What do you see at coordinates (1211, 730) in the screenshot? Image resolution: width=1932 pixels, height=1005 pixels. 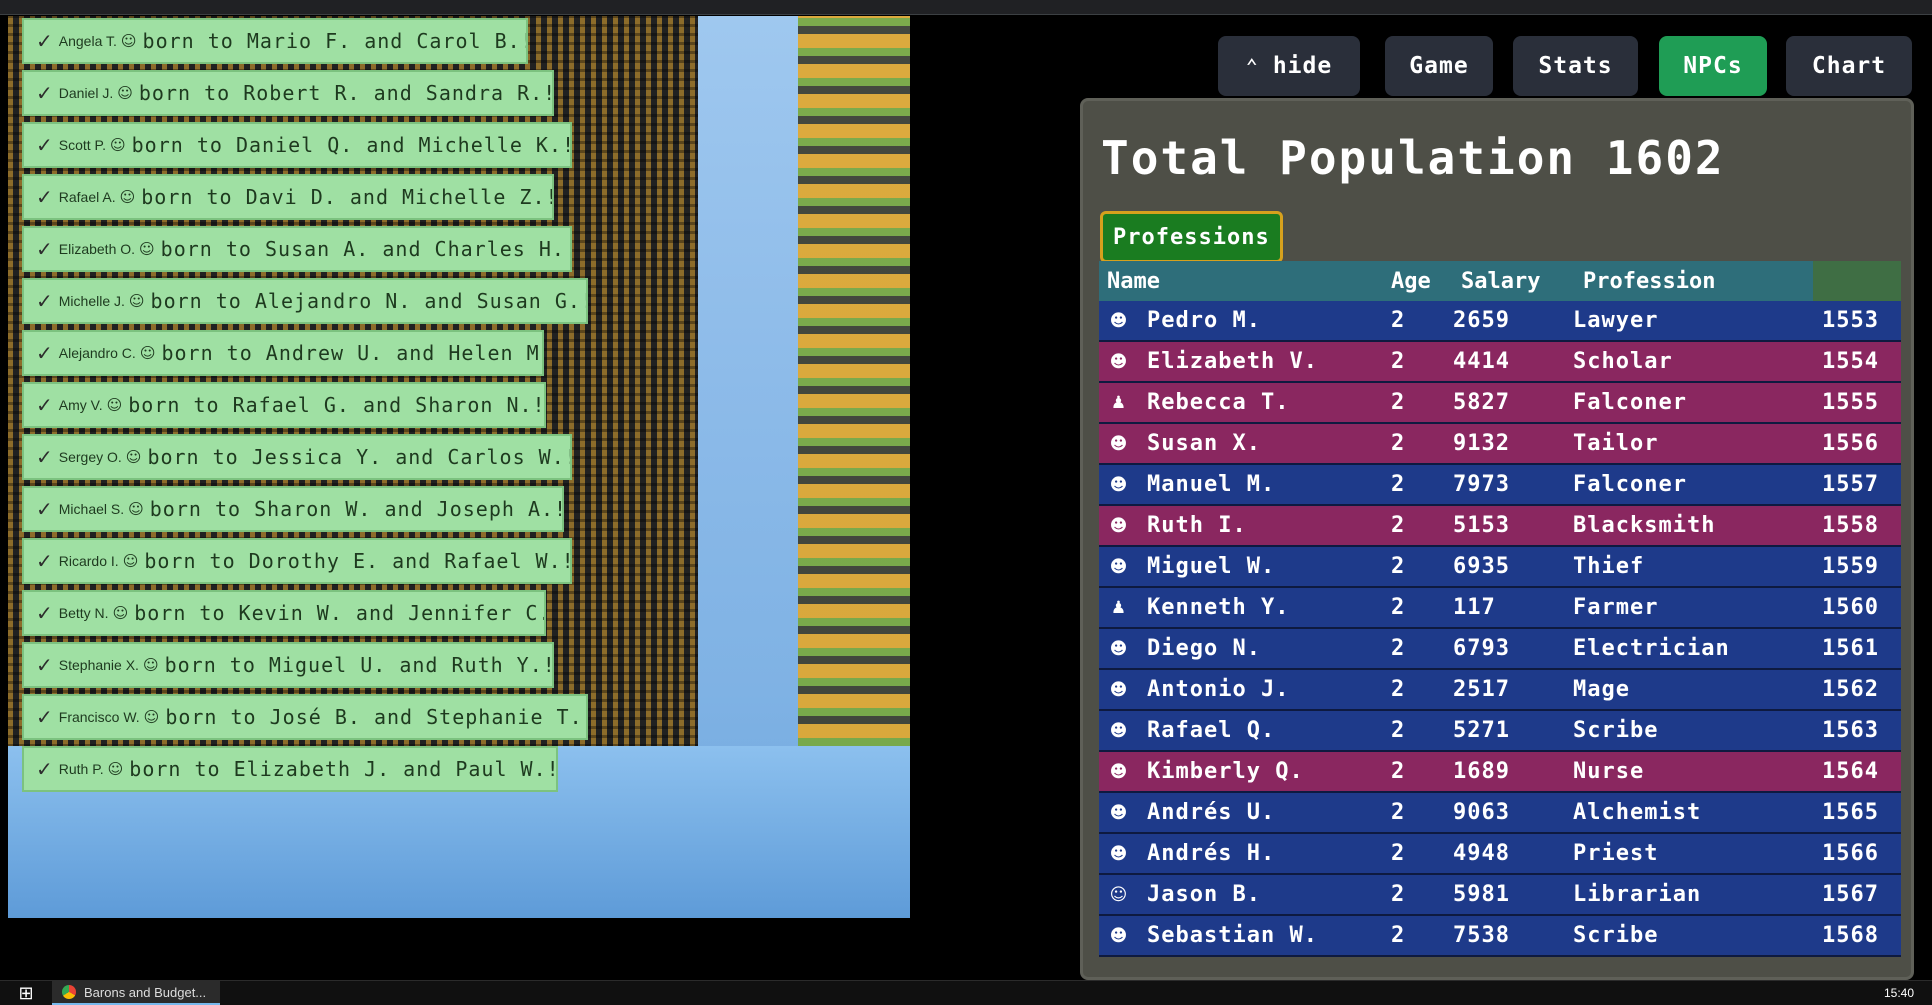 I see `npc-name: Rafael Q.` at bounding box center [1211, 730].